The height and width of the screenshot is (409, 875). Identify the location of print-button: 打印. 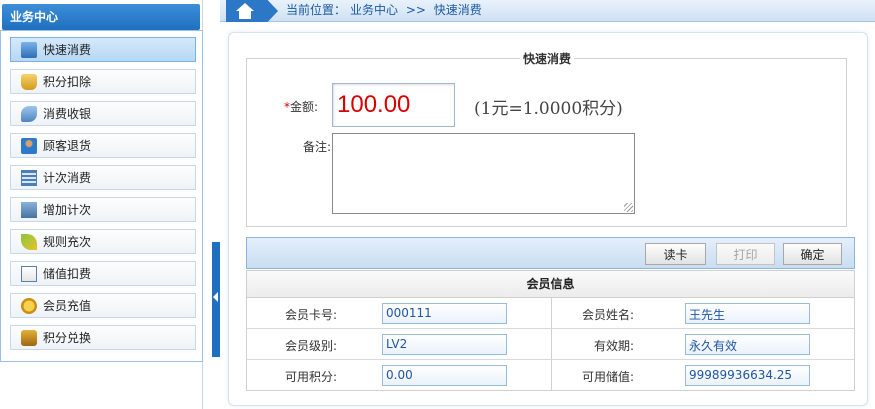
(745, 254).